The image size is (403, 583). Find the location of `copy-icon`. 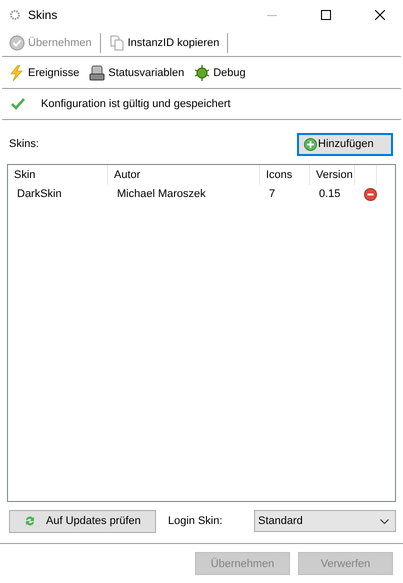

copy-icon is located at coordinates (116, 43).